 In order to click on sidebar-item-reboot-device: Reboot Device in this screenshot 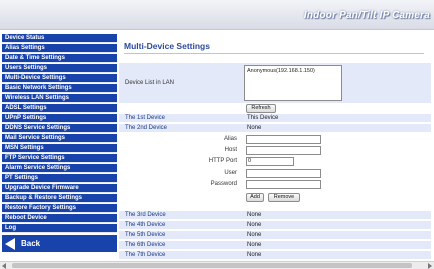, I will do `click(59, 218)`.